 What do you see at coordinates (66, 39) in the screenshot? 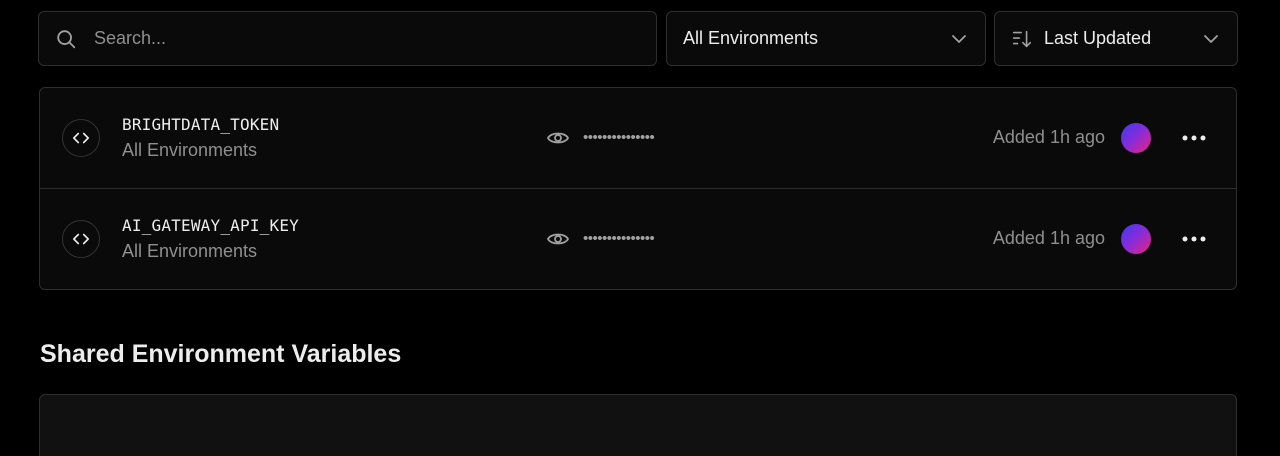
I see `search-icon` at bounding box center [66, 39].